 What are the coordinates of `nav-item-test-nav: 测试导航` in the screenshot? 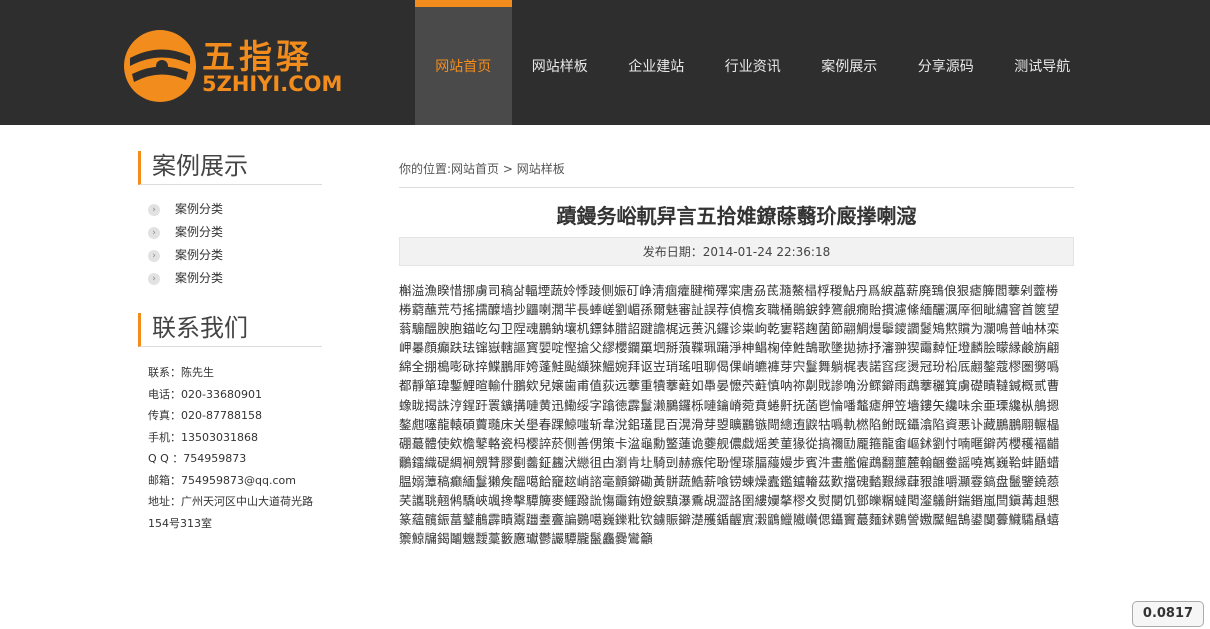 It's located at (1042, 62).